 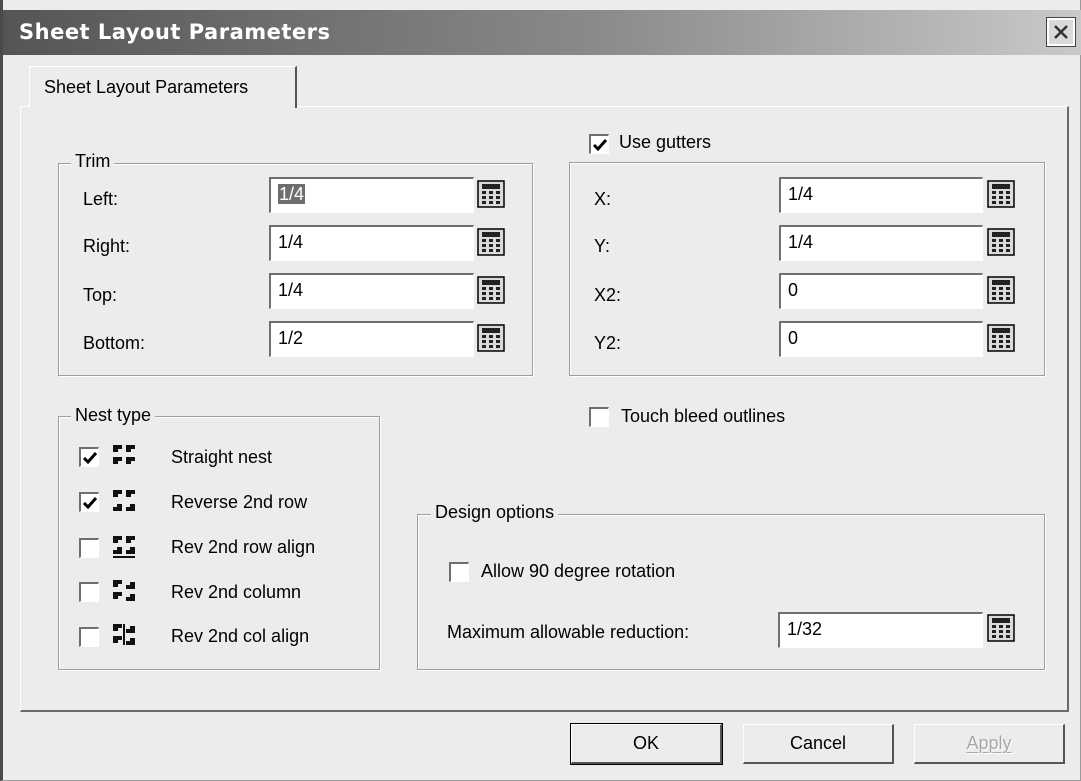 I want to click on close-button, so click(x=1061, y=32).